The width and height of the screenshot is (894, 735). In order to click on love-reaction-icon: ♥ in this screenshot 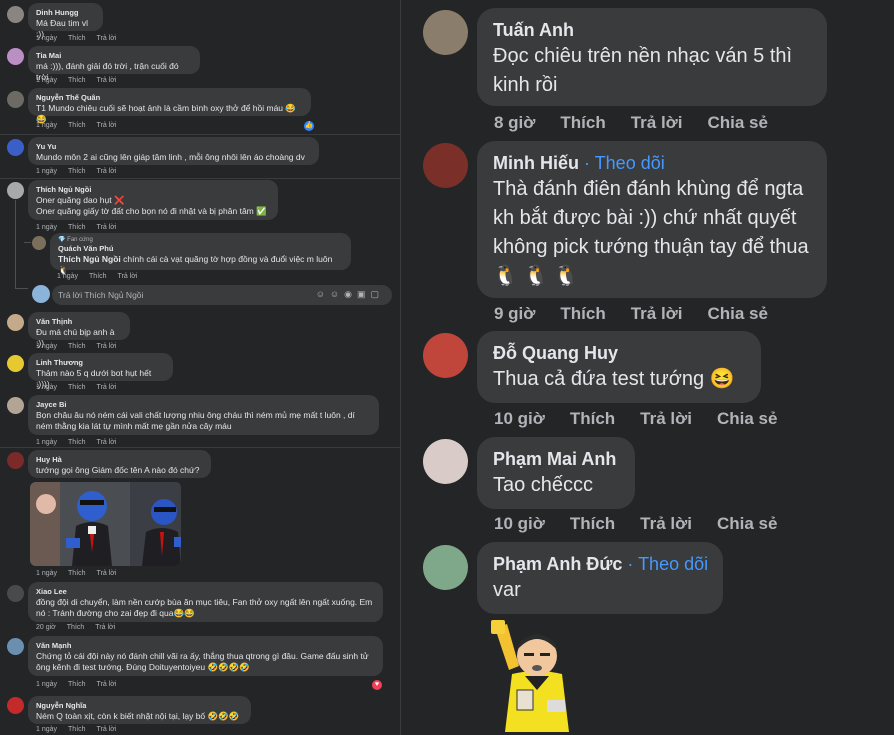, I will do `click(377, 685)`.